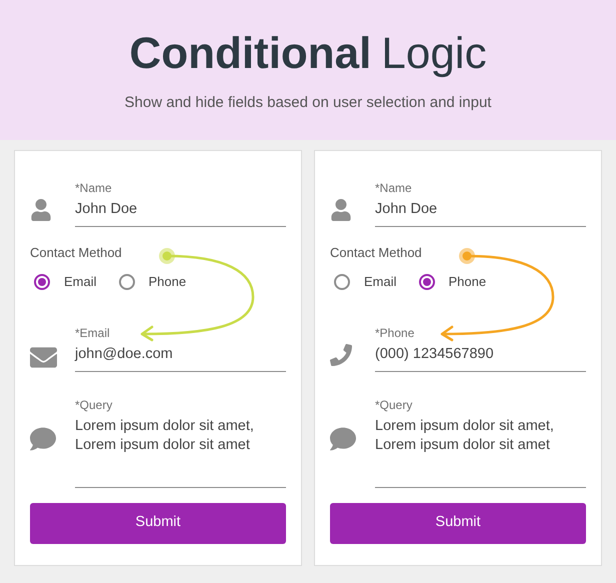  Describe the element at coordinates (341, 355) in the screenshot. I see `phone-icon` at that location.